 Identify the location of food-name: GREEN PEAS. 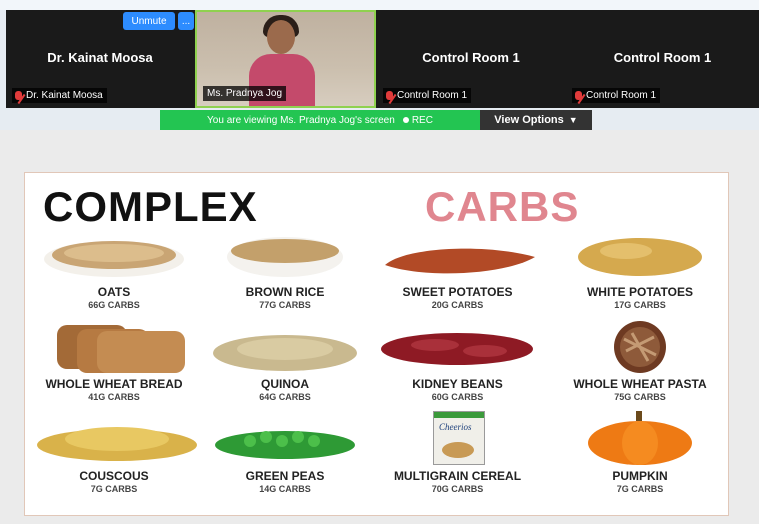
(285, 476).